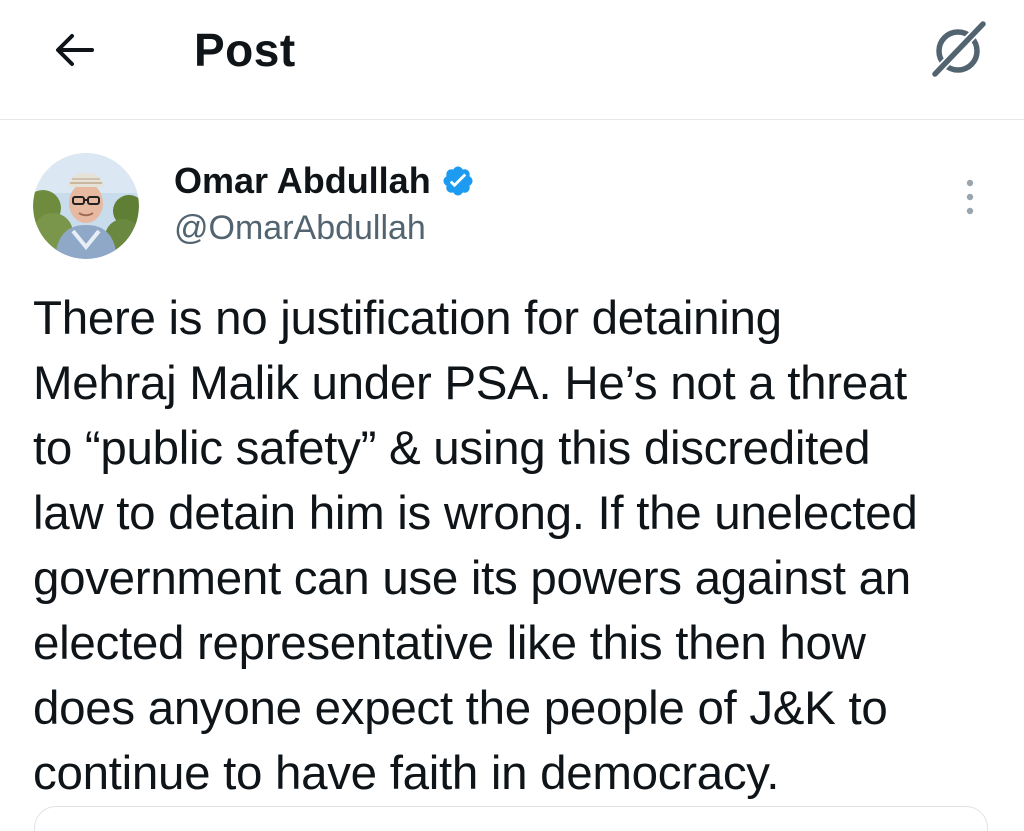 This screenshot has width=1024, height=831. I want to click on back-button, so click(74, 50).